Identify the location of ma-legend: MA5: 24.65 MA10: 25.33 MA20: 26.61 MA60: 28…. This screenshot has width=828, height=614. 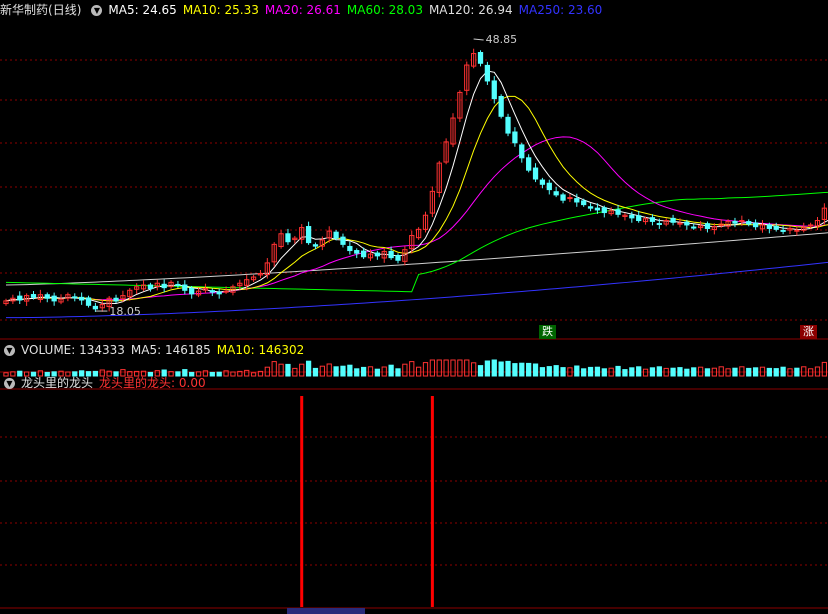
(358, 10).